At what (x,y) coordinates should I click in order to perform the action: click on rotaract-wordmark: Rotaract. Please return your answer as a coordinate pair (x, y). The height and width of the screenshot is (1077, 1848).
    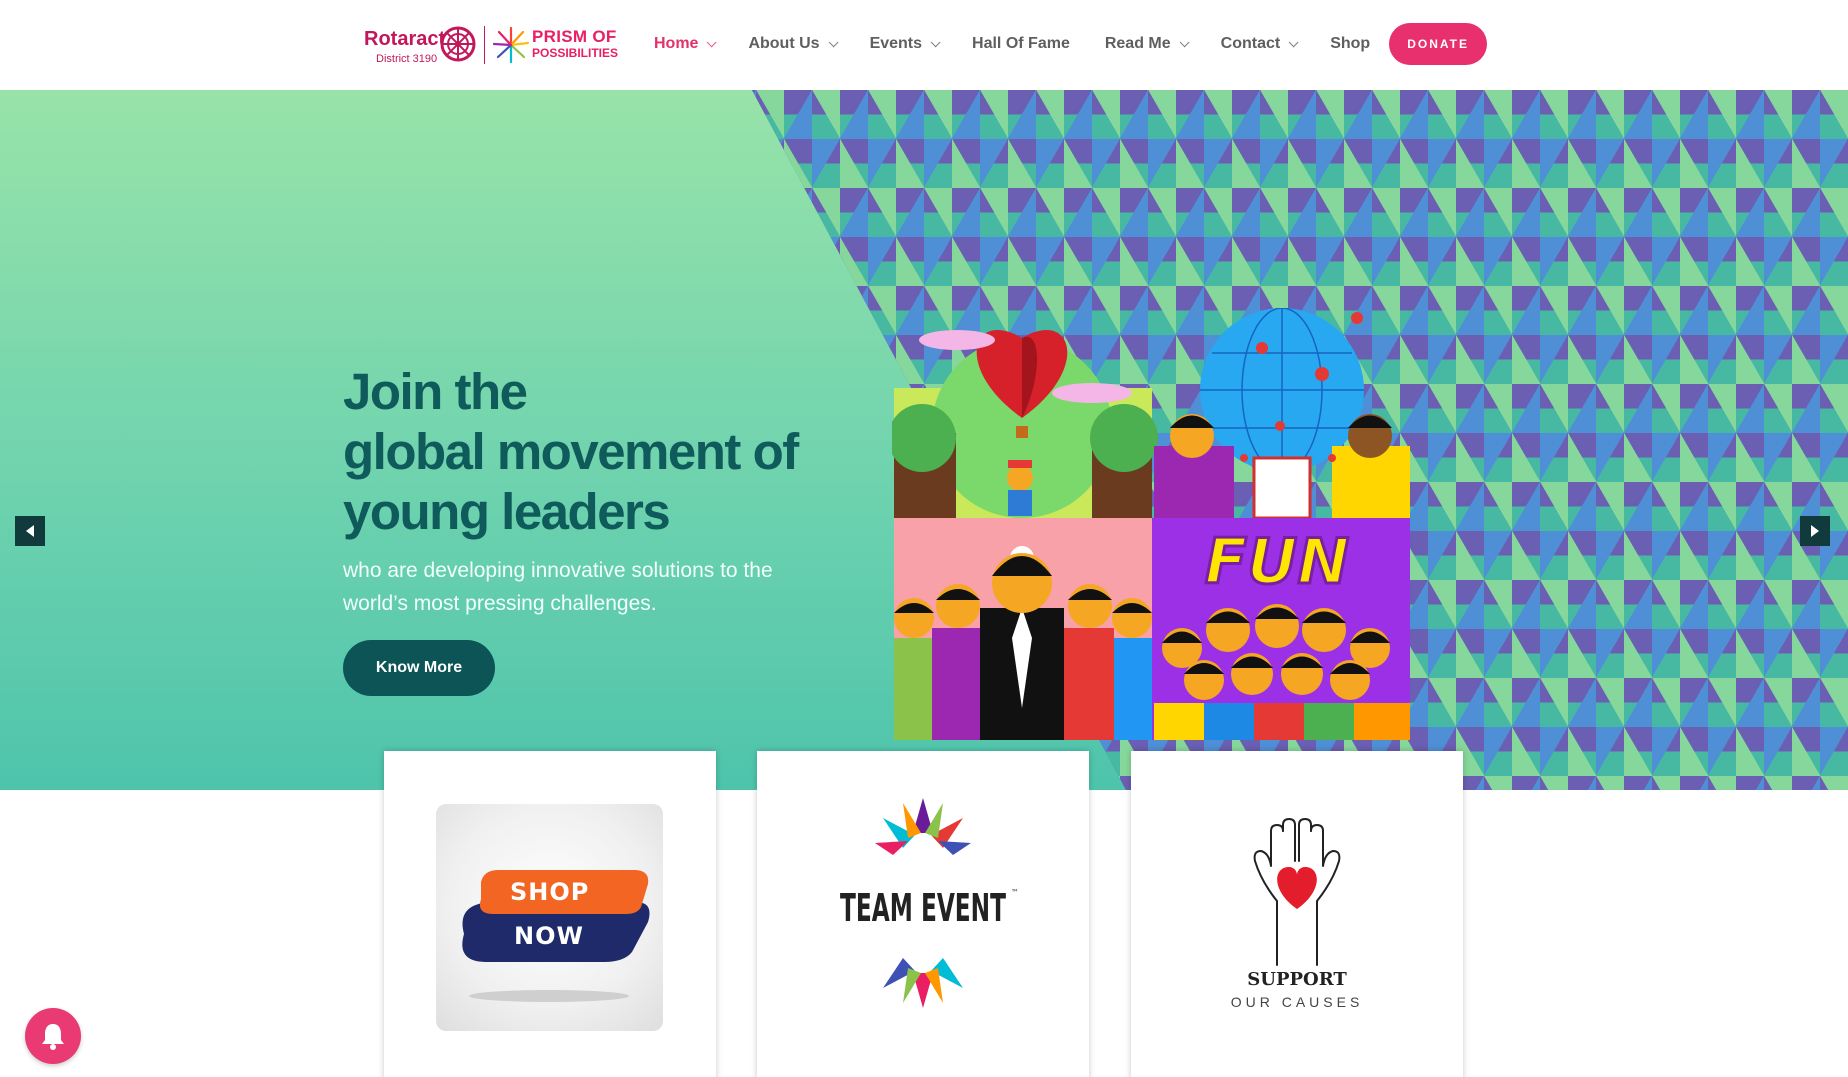
    Looking at the image, I should click on (405, 39).